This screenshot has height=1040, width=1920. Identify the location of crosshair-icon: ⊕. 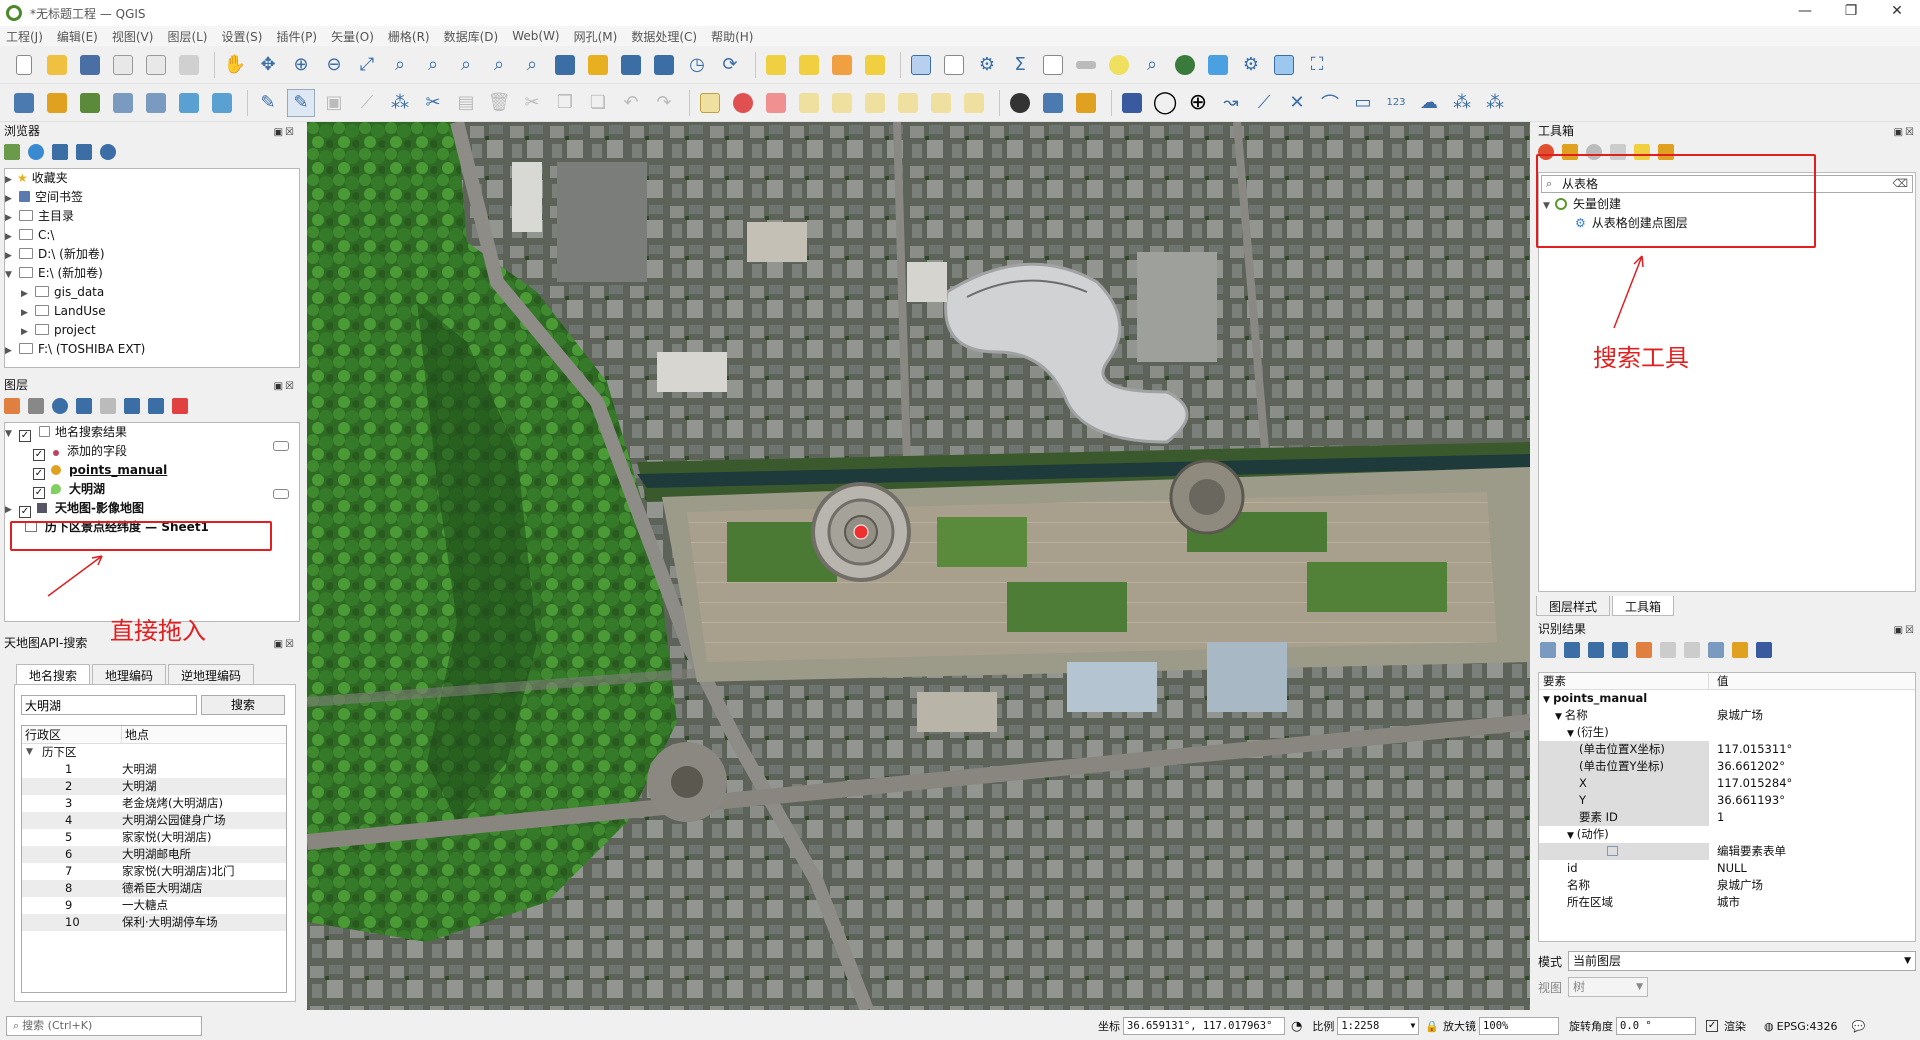
(1198, 103).